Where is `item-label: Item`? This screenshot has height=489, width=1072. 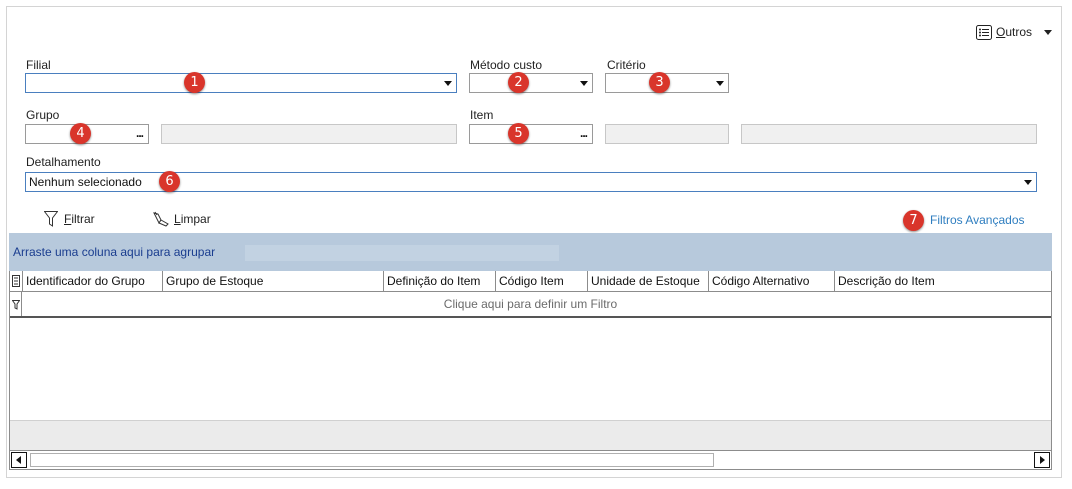 item-label: Item is located at coordinates (482, 115).